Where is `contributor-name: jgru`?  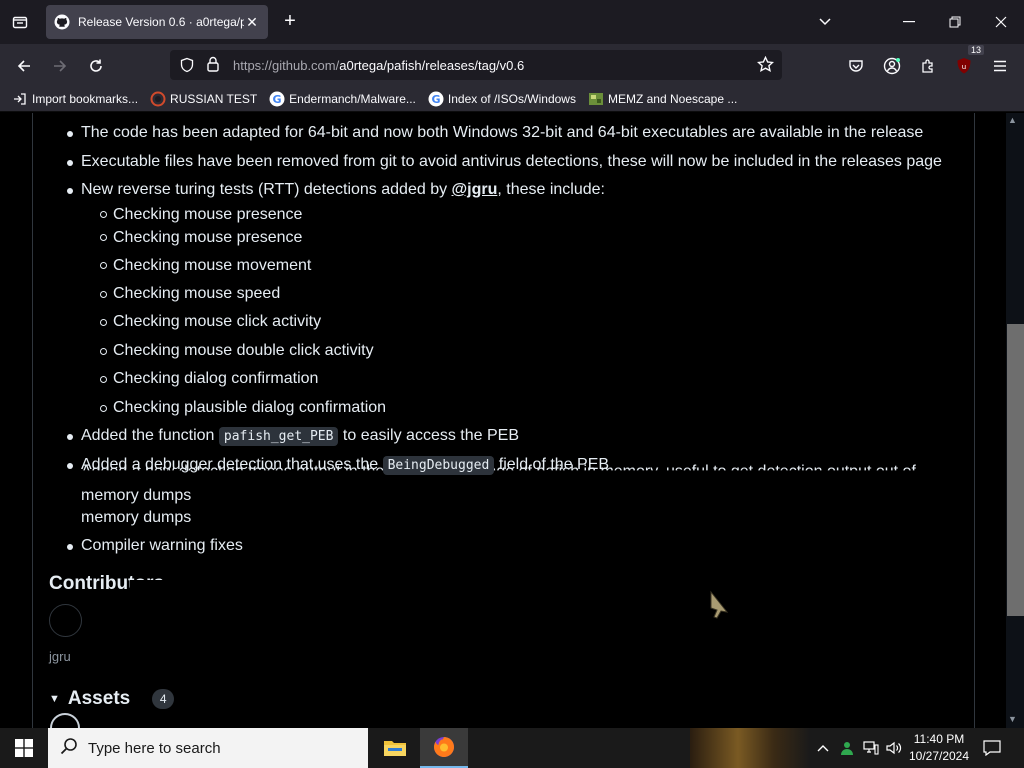
contributor-name: jgru is located at coordinates (60, 656).